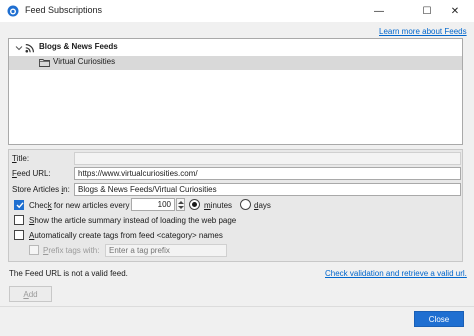  What do you see at coordinates (84, 61) in the screenshot?
I see `tree-item-label: Virtual Curiosities` at bounding box center [84, 61].